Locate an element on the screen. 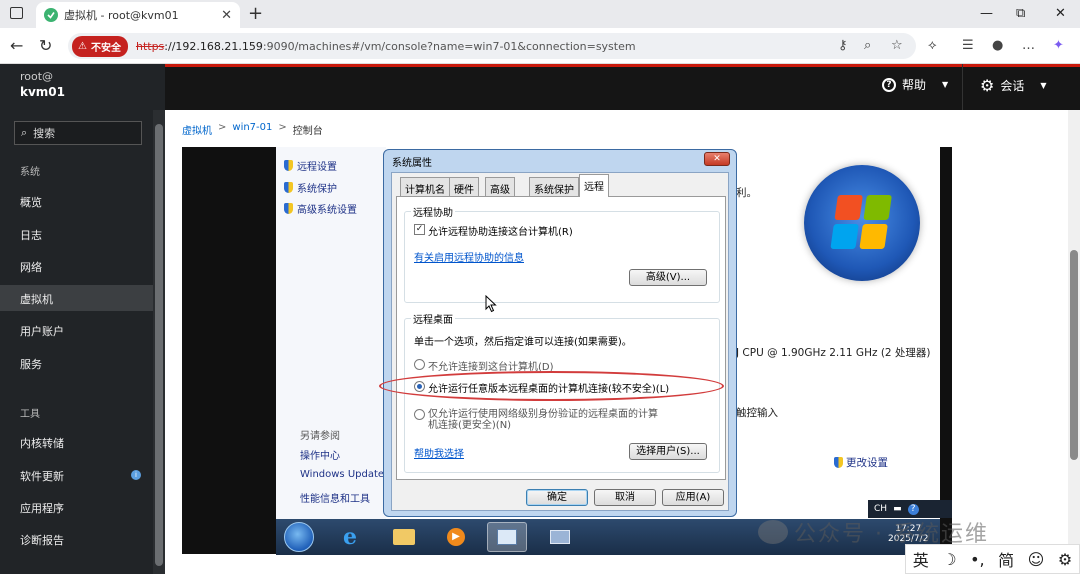 Image resolution: width=1080 pixels, height=574 pixels. cp-link-remote-settings: 远程设置 is located at coordinates (310, 165).